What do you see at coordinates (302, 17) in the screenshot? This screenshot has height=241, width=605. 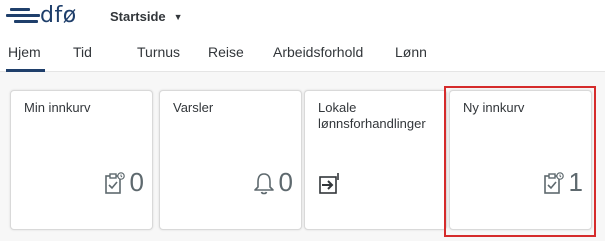 I see `shell-bar: dfø Startside ▼` at bounding box center [302, 17].